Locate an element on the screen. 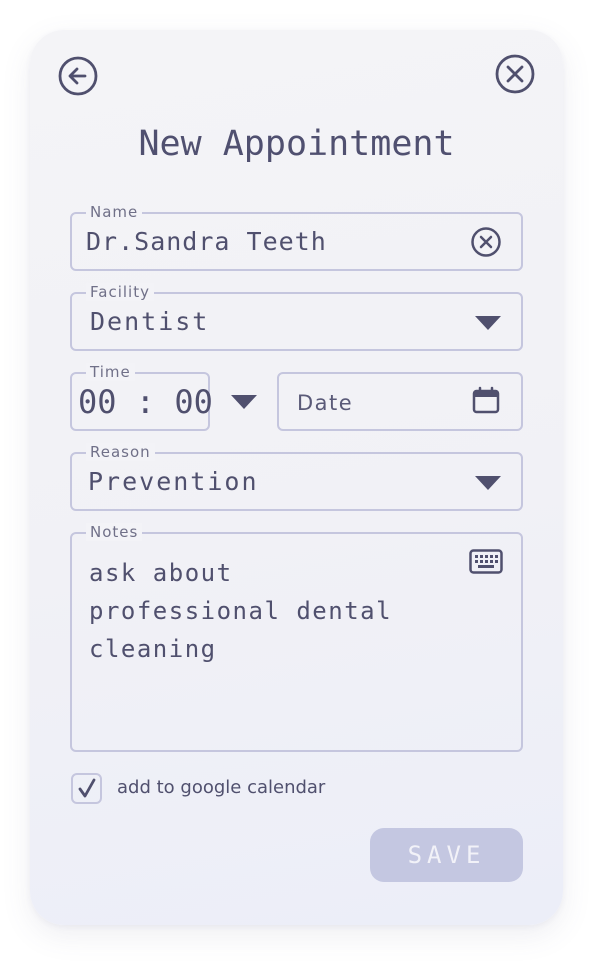 The width and height of the screenshot is (600, 962). clear-circle-icon is located at coordinates (486, 242).